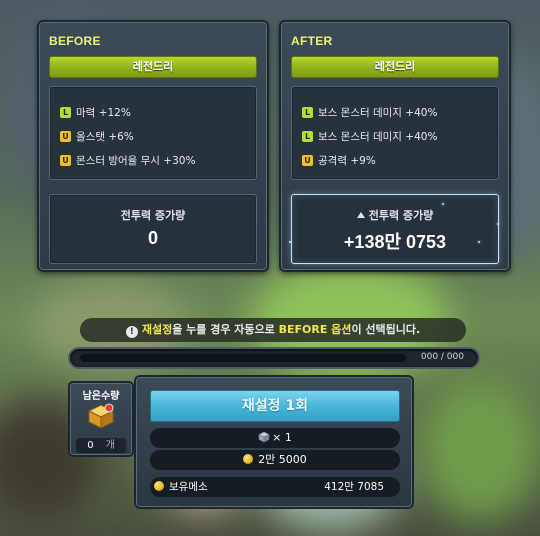 The image size is (540, 536). What do you see at coordinates (386, 329) in the screenshot?
I see `notice-text-2: 이 선택됩니다.` at bounding box center [386, 329].